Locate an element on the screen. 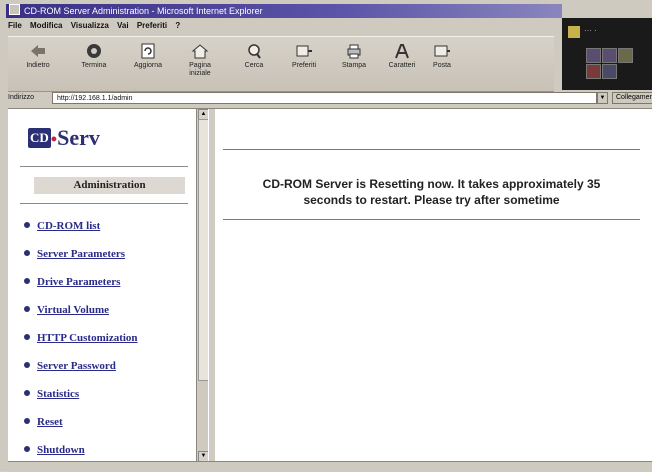 The image size is (652, 472). search-button: Cerca is located at coordinates (254, 56).